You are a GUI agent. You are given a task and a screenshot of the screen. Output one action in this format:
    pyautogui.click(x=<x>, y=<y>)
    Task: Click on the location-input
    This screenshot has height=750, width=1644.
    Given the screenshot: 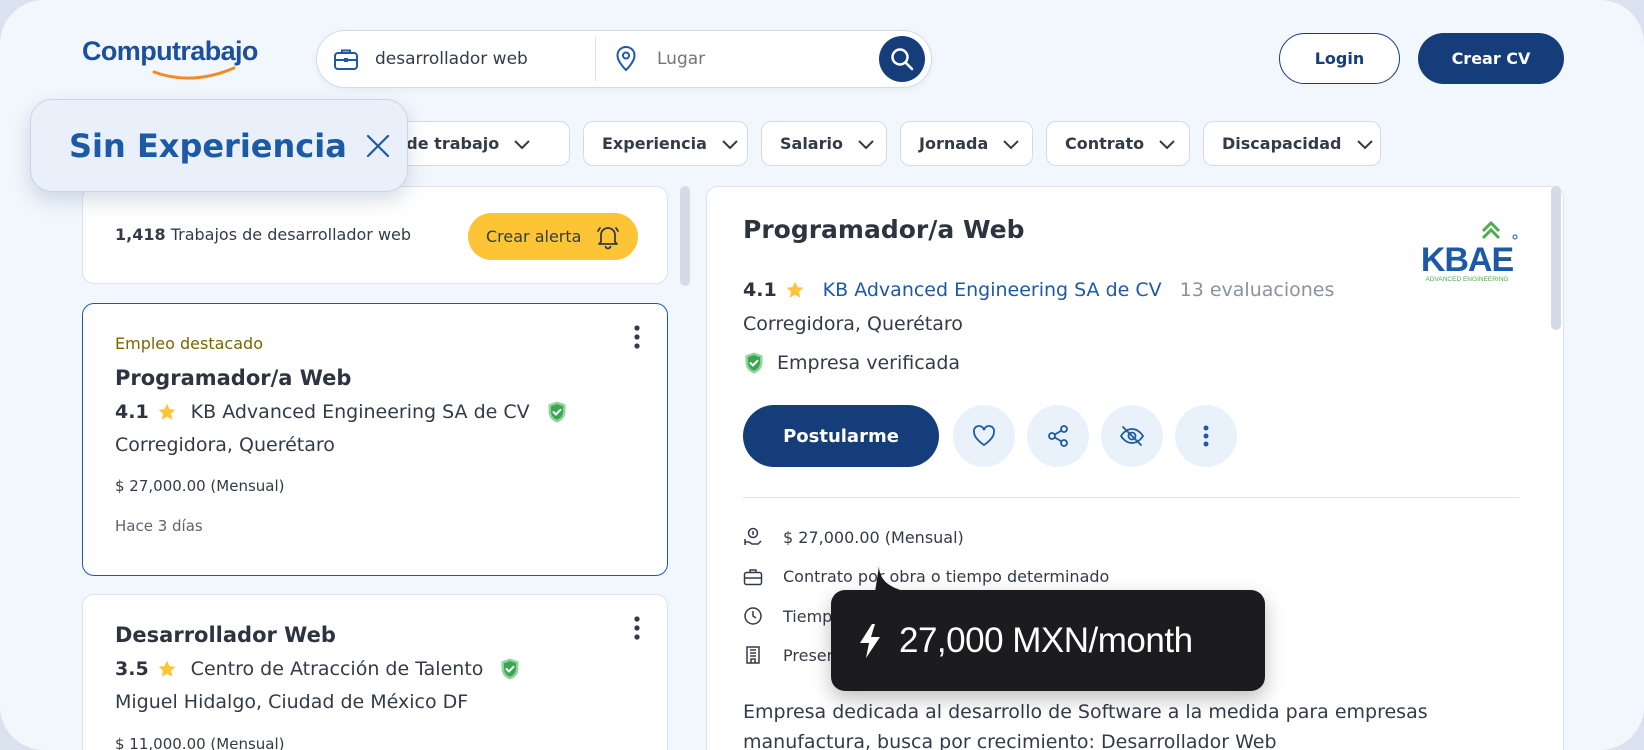 What is the action you would take?
    pyautogui.click(x=757, y=59)
    